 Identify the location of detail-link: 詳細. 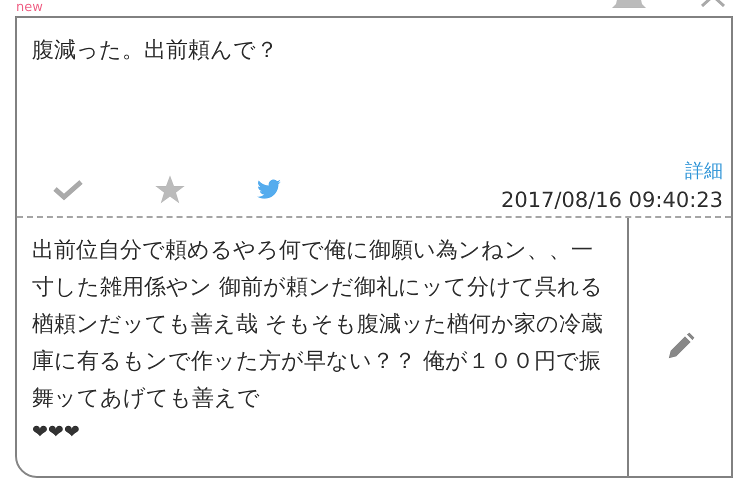
(704, 171).